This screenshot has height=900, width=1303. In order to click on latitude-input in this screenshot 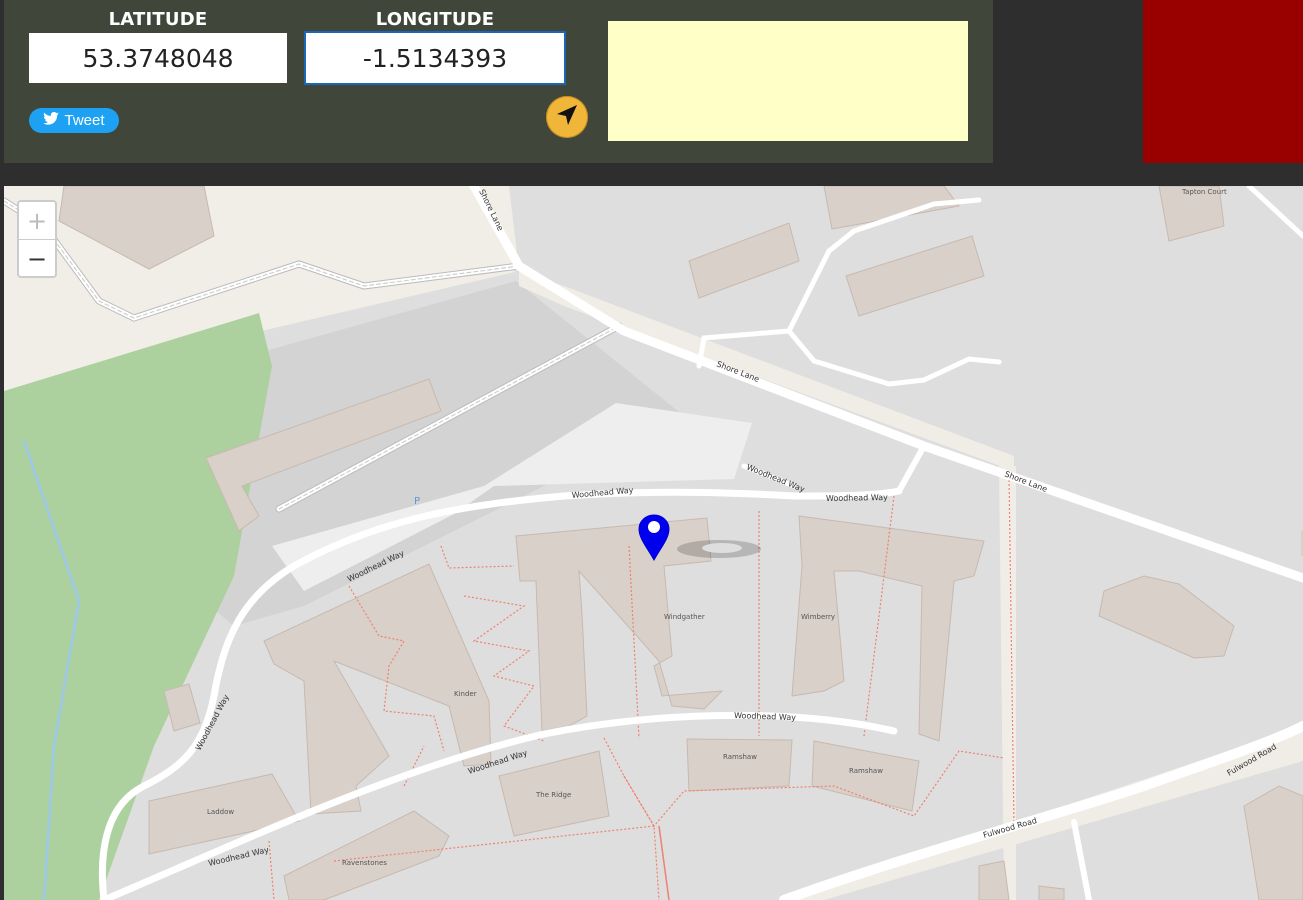, I will do `click(158, 58)`.